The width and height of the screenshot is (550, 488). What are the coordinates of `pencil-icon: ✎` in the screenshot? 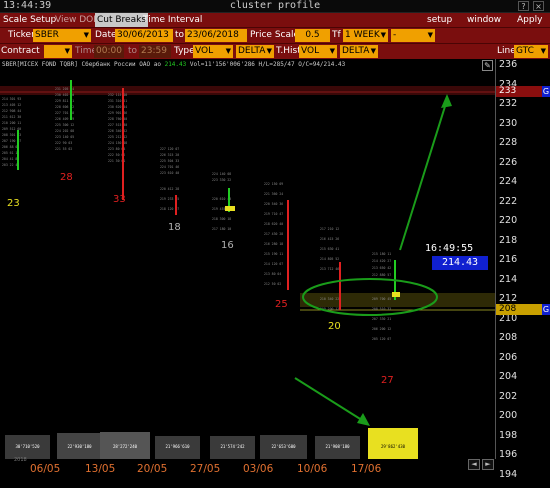 It's located at (487, 65).